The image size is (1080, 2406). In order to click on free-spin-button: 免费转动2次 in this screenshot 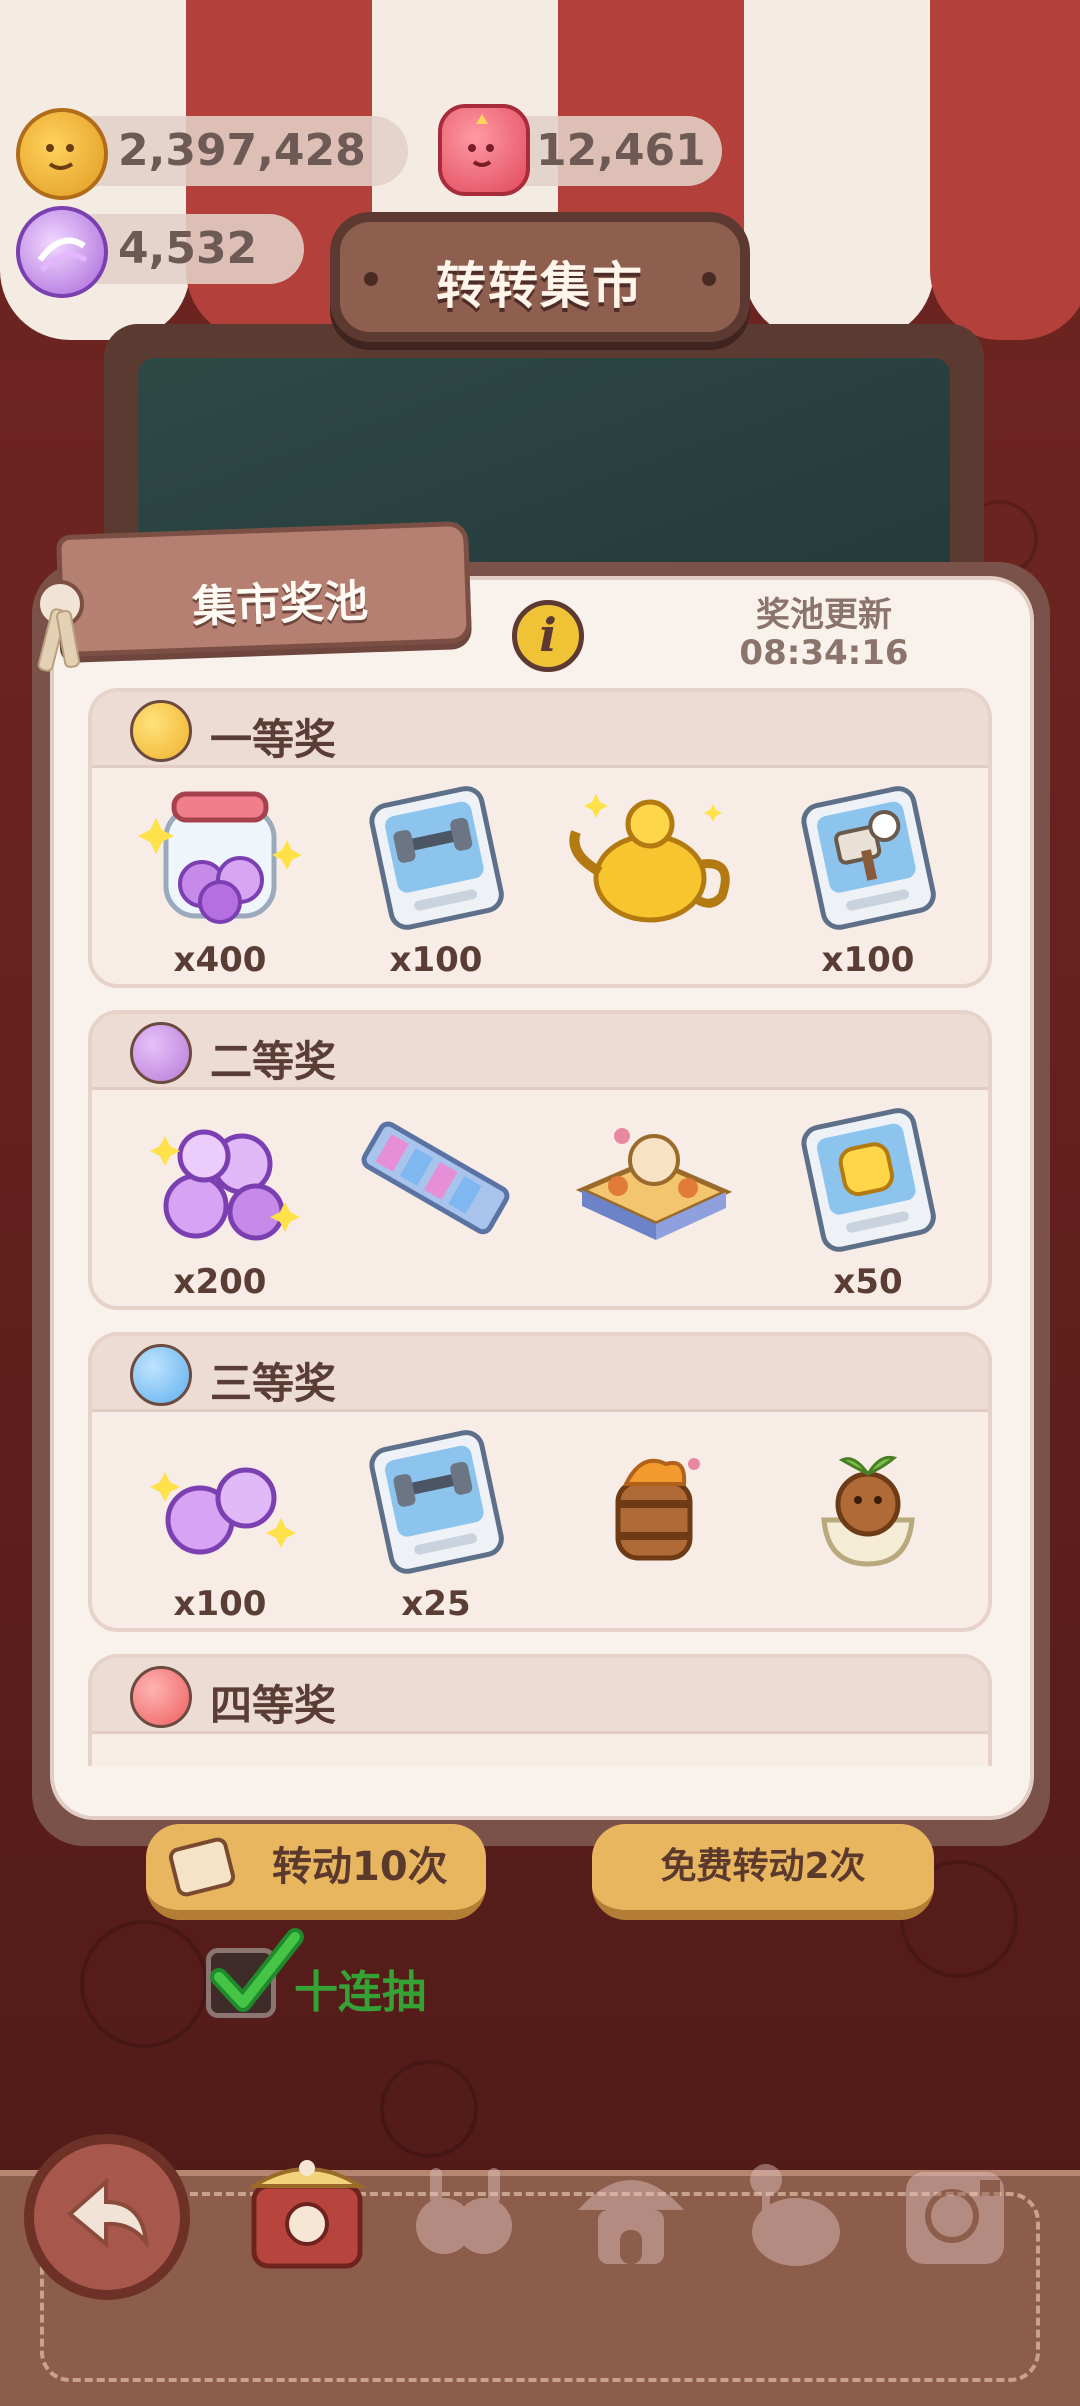, I will do `click(763, 1872)`.